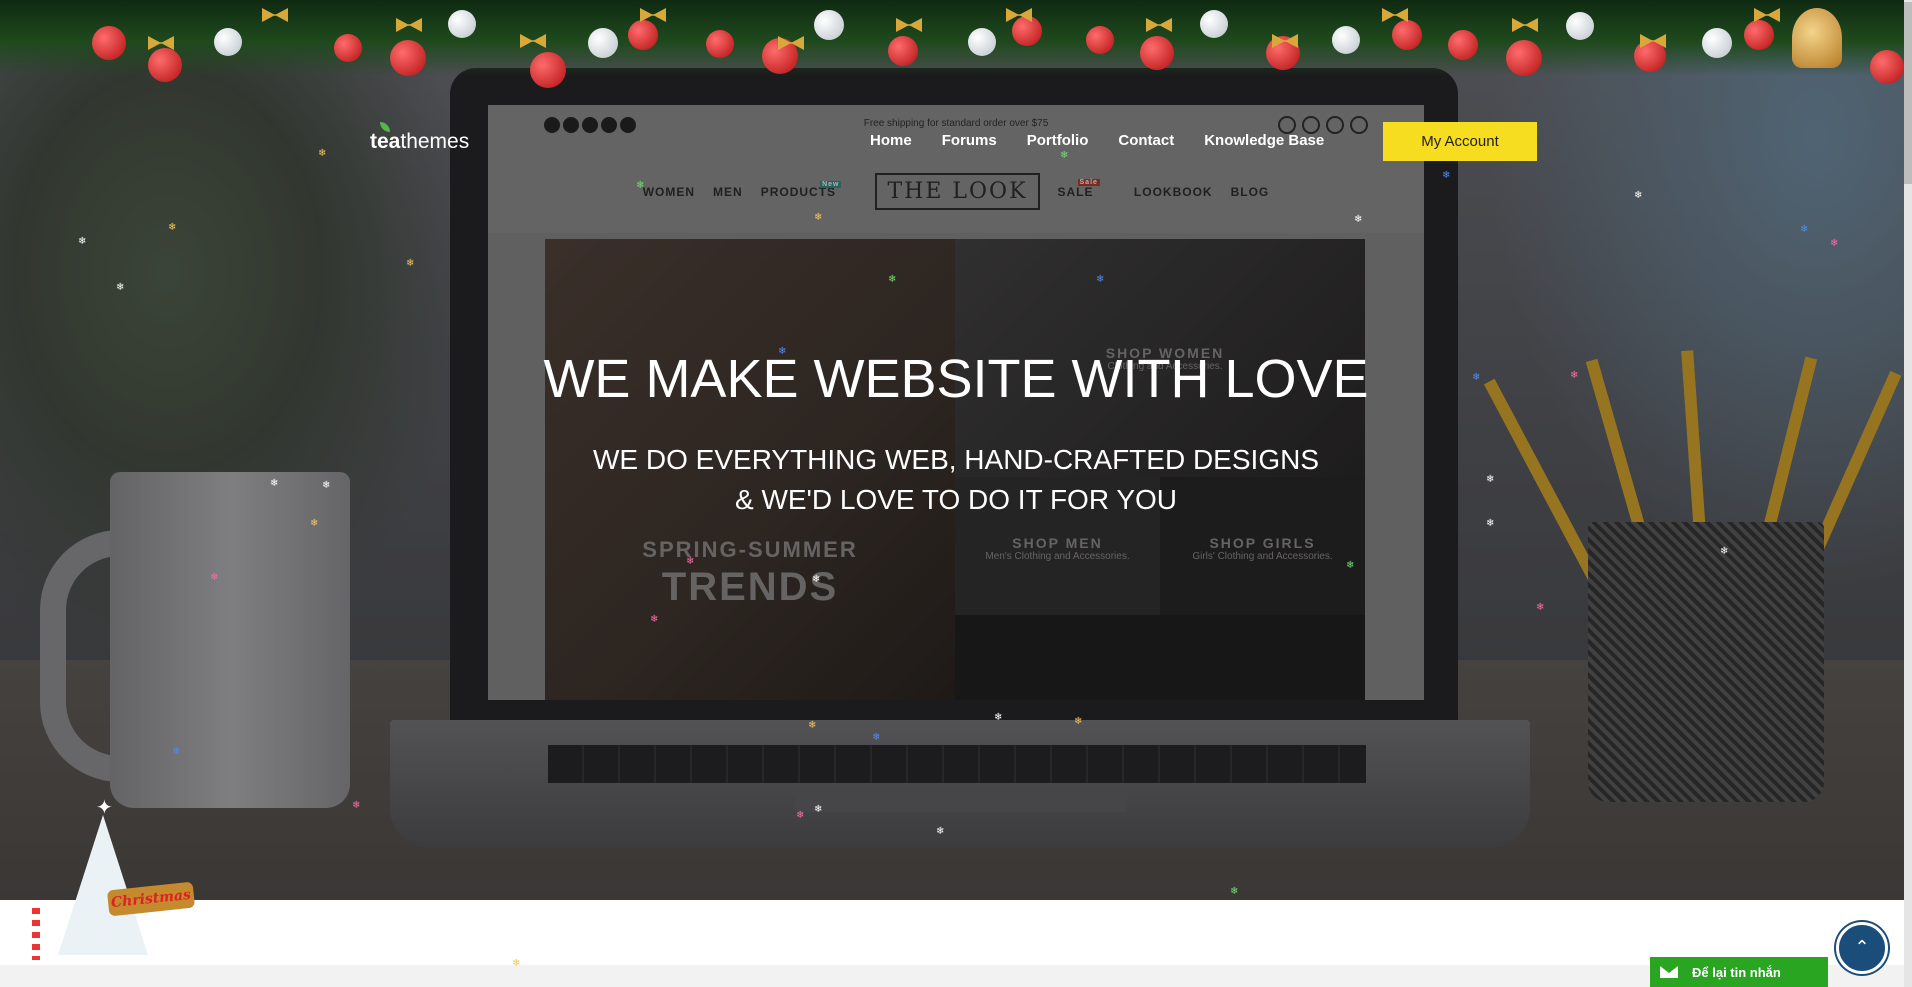  Describe the element at coordinates (1736, 972) in the screenshot. I see `leave-message-label: Để lại tin nhắn` at that location.